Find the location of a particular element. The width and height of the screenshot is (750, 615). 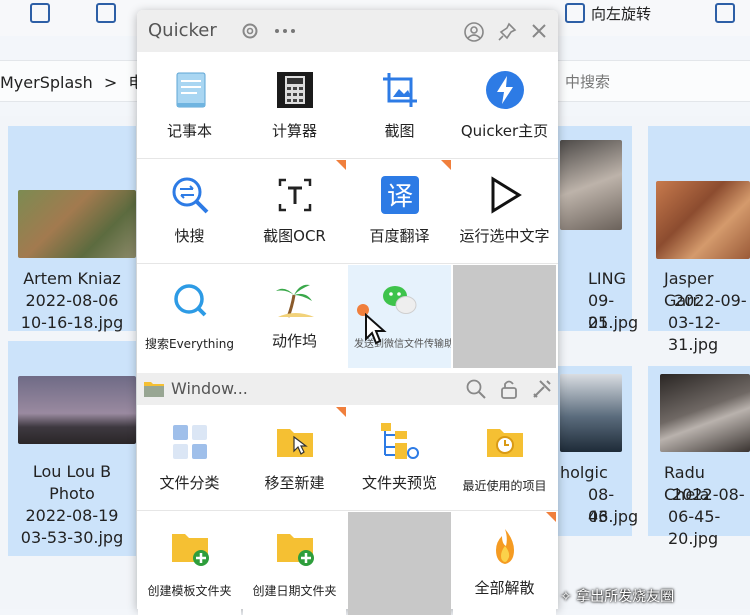

action-recent-items: 最近使用的项目 is located at coordinates (504, 458).